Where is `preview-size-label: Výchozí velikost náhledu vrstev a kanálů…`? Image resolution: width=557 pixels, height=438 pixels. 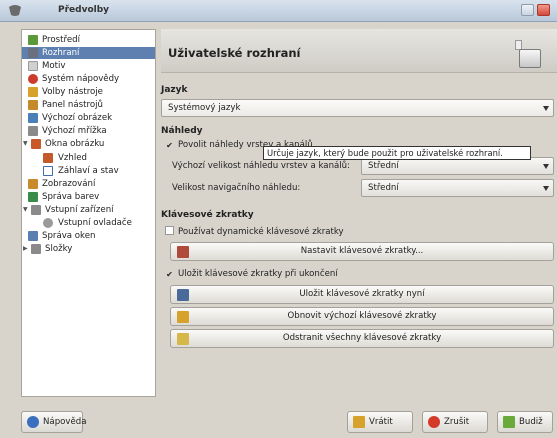 preview-size-label: Výchozí velikost náhledu vrstev a kanálů… is located at coordinates (261, 166).